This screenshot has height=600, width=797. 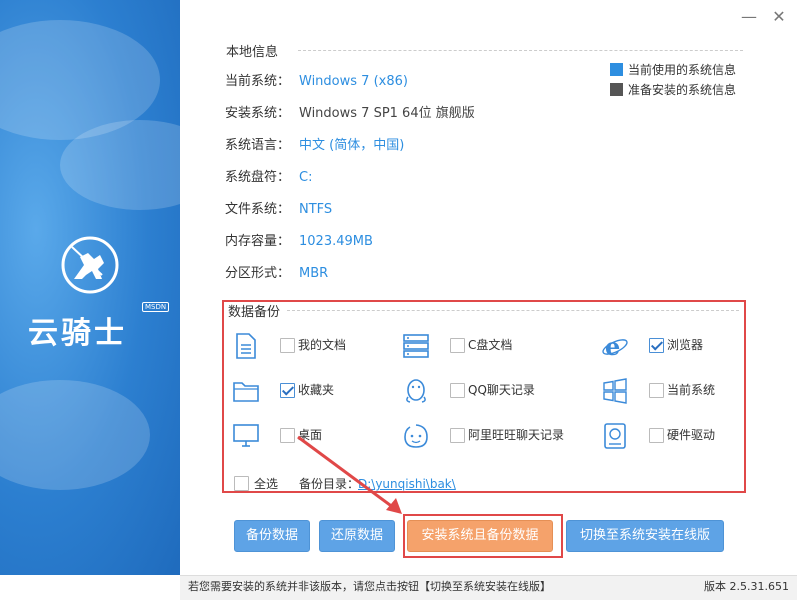 I want to click on legend-current: 当前使用的系统信息, so click(x=673, y=69).